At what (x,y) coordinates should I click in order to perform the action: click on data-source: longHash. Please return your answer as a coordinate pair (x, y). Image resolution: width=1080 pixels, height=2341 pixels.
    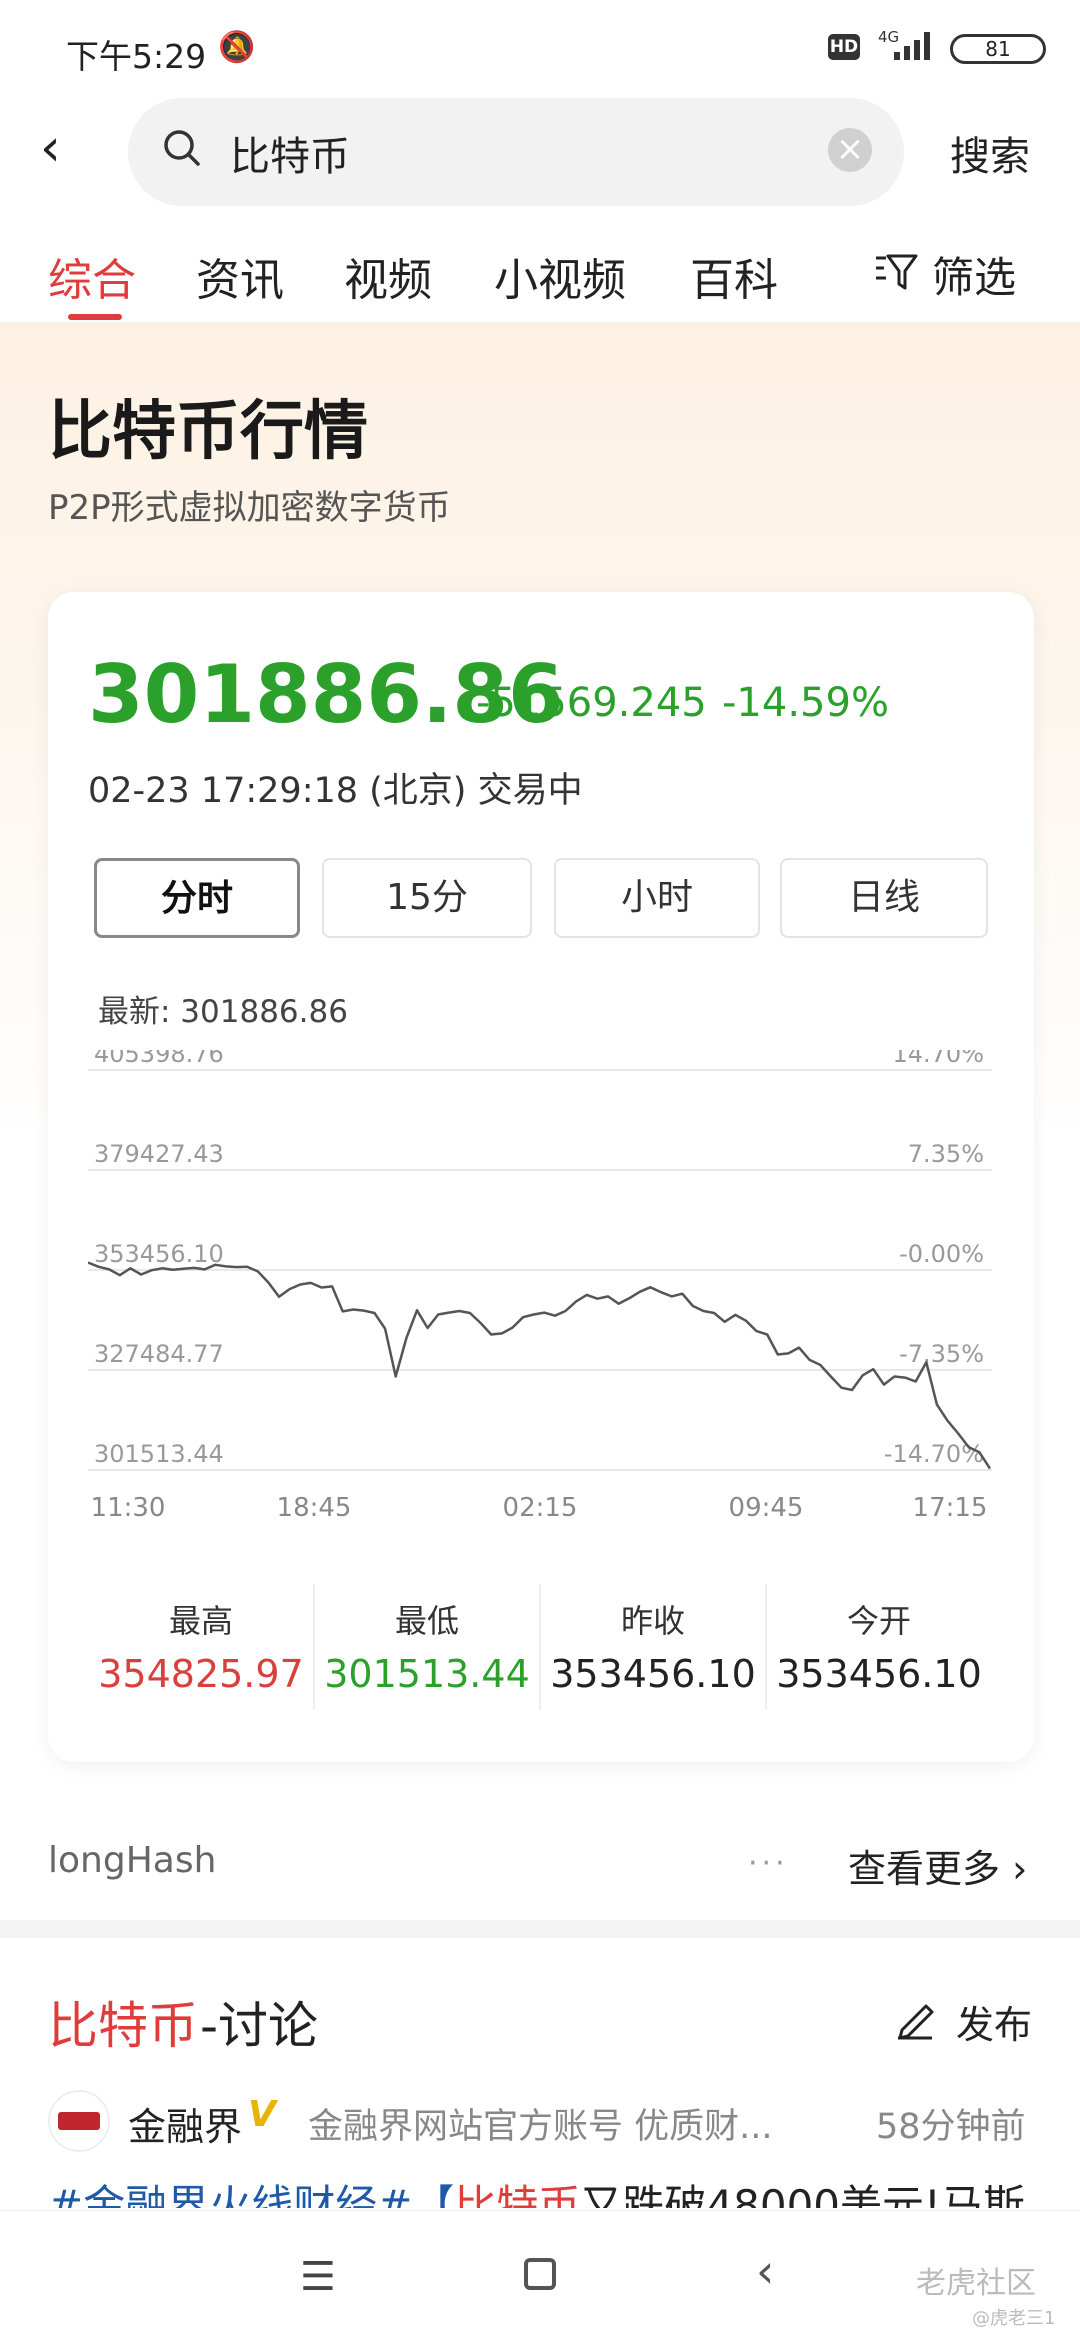
    Looking at the image, I should click on (132, 1860).